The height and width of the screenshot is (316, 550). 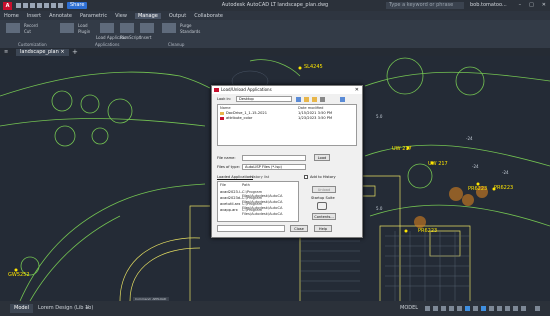 I want to click on look-in-select: Desktop, so click(x=264, y=99).